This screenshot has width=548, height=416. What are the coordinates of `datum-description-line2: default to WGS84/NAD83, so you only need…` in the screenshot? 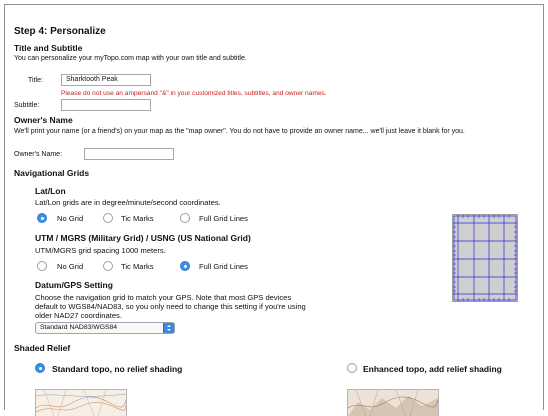 It's located at (170, 306).